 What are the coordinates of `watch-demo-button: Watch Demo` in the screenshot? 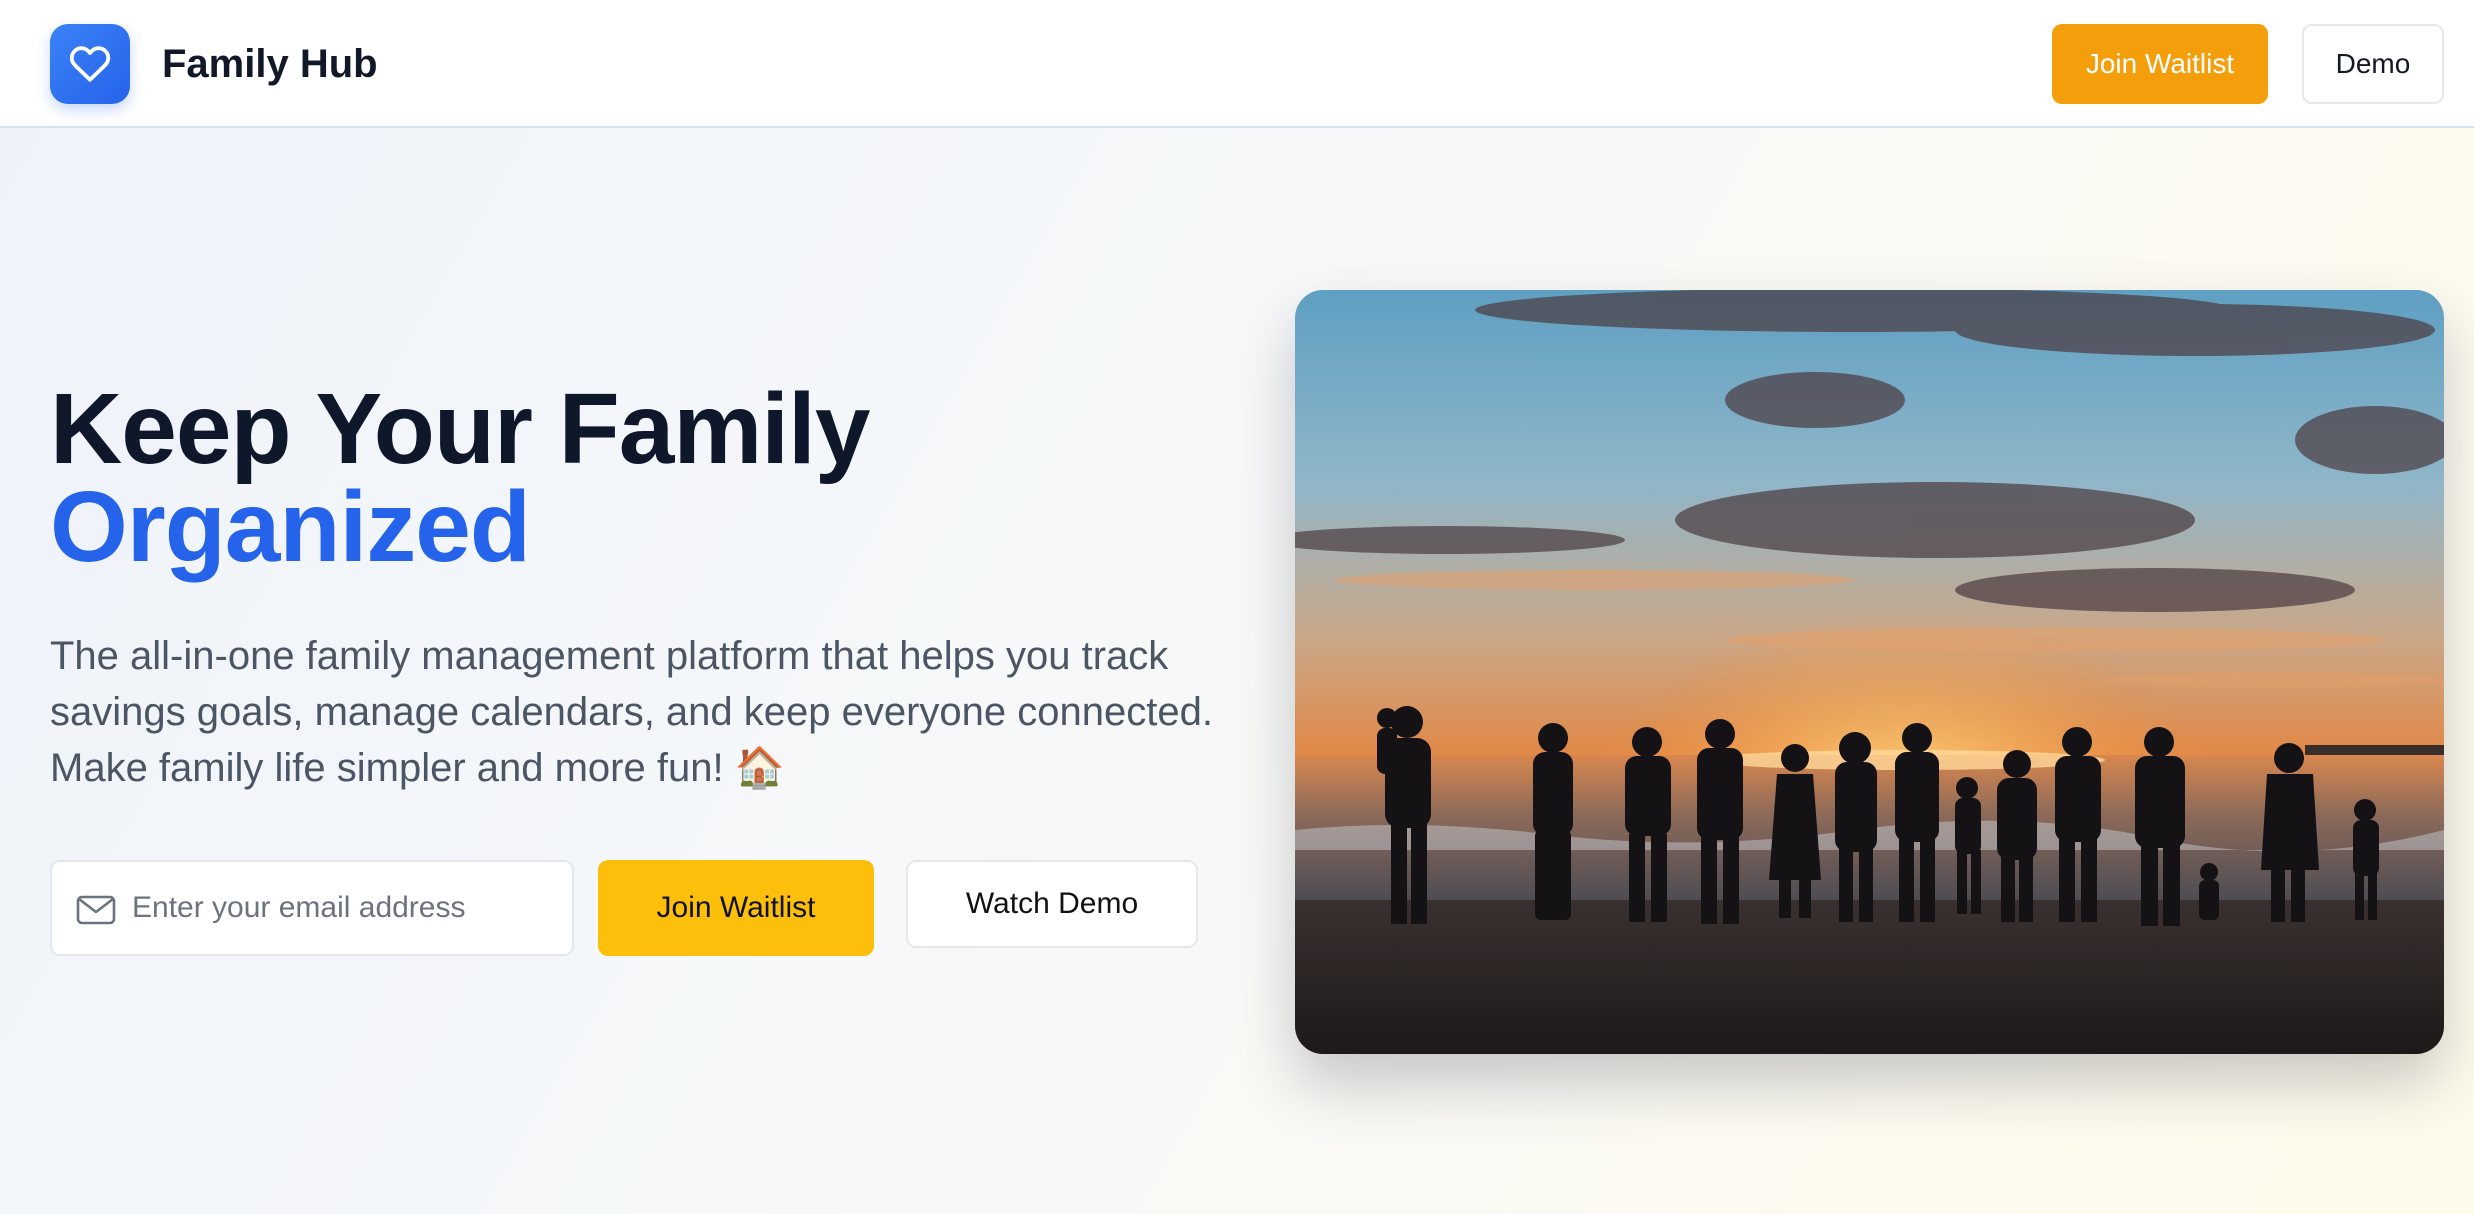 It's located at (1052, 904).